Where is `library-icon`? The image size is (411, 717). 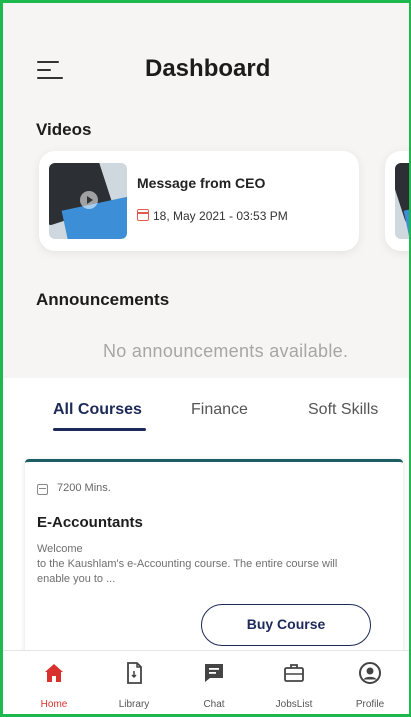
library-icon is located at coordinates (134, 673).